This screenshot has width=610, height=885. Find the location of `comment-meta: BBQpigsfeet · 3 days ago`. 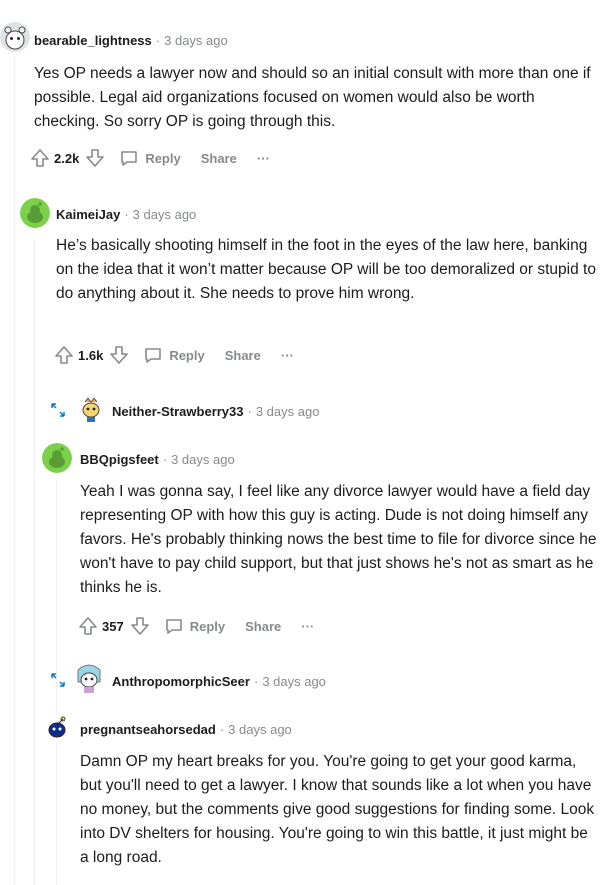

comment-meta: BBQpigsfeet · 3 days ago is located at coordinates (157, 460).